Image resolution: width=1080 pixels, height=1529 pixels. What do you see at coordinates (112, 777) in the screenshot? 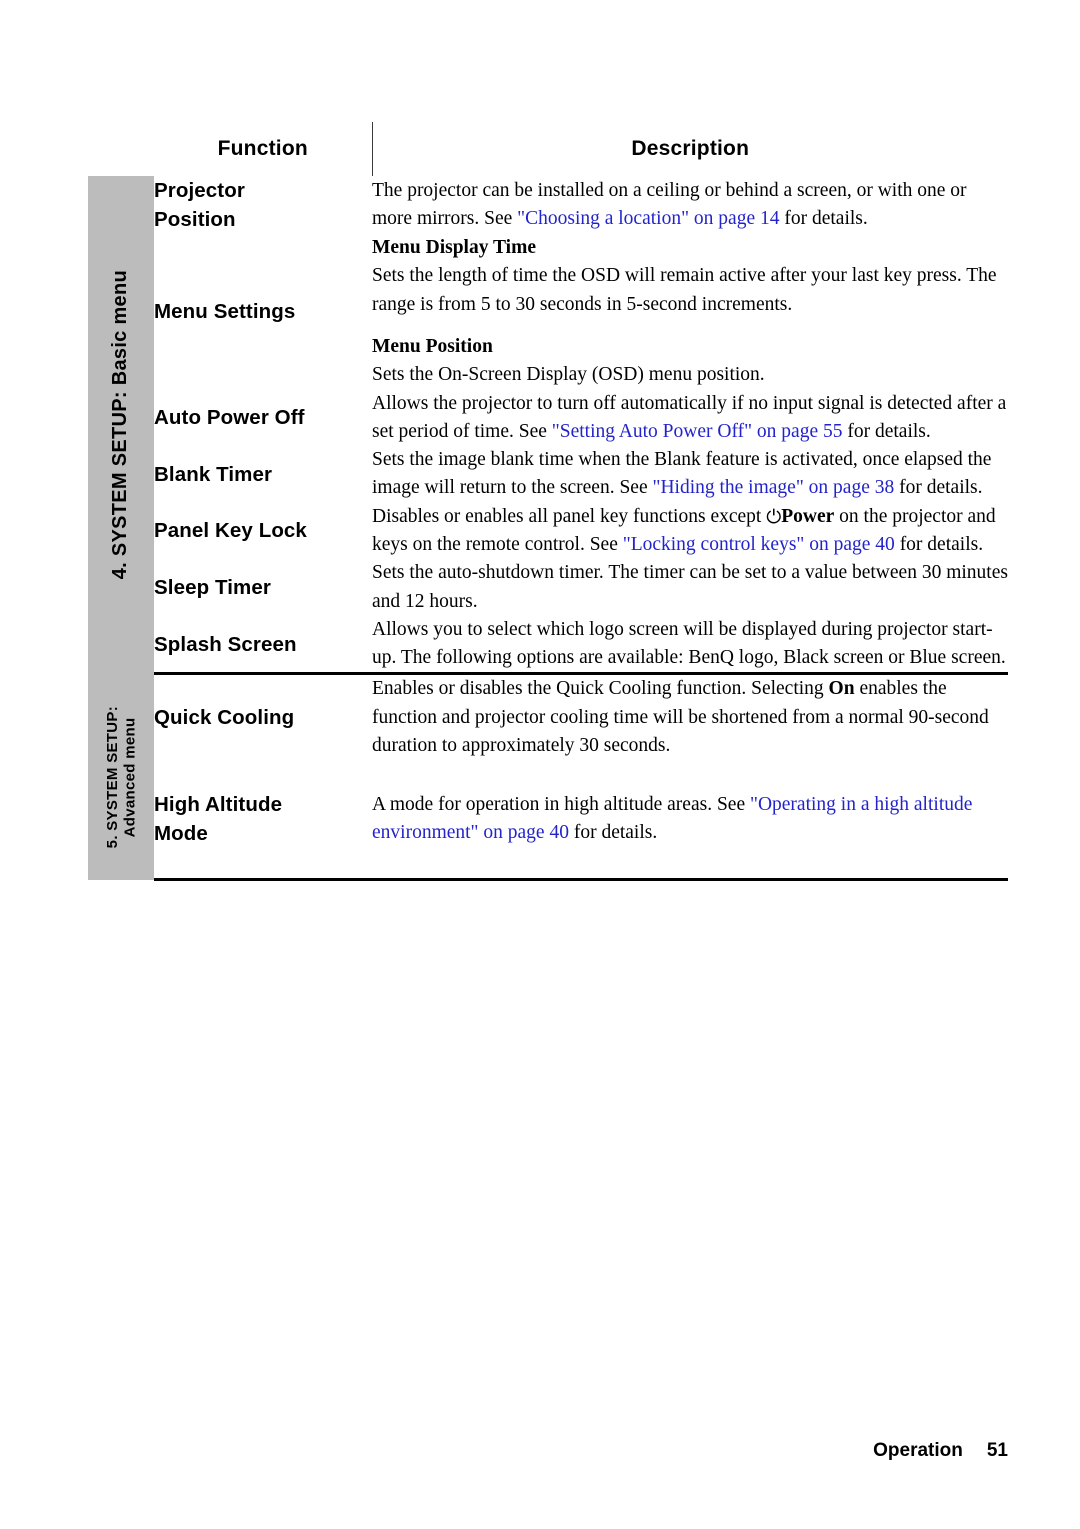
I see `section-label-line1: 5. SYSTEM SETUP:` at bounding box center [112, 777].